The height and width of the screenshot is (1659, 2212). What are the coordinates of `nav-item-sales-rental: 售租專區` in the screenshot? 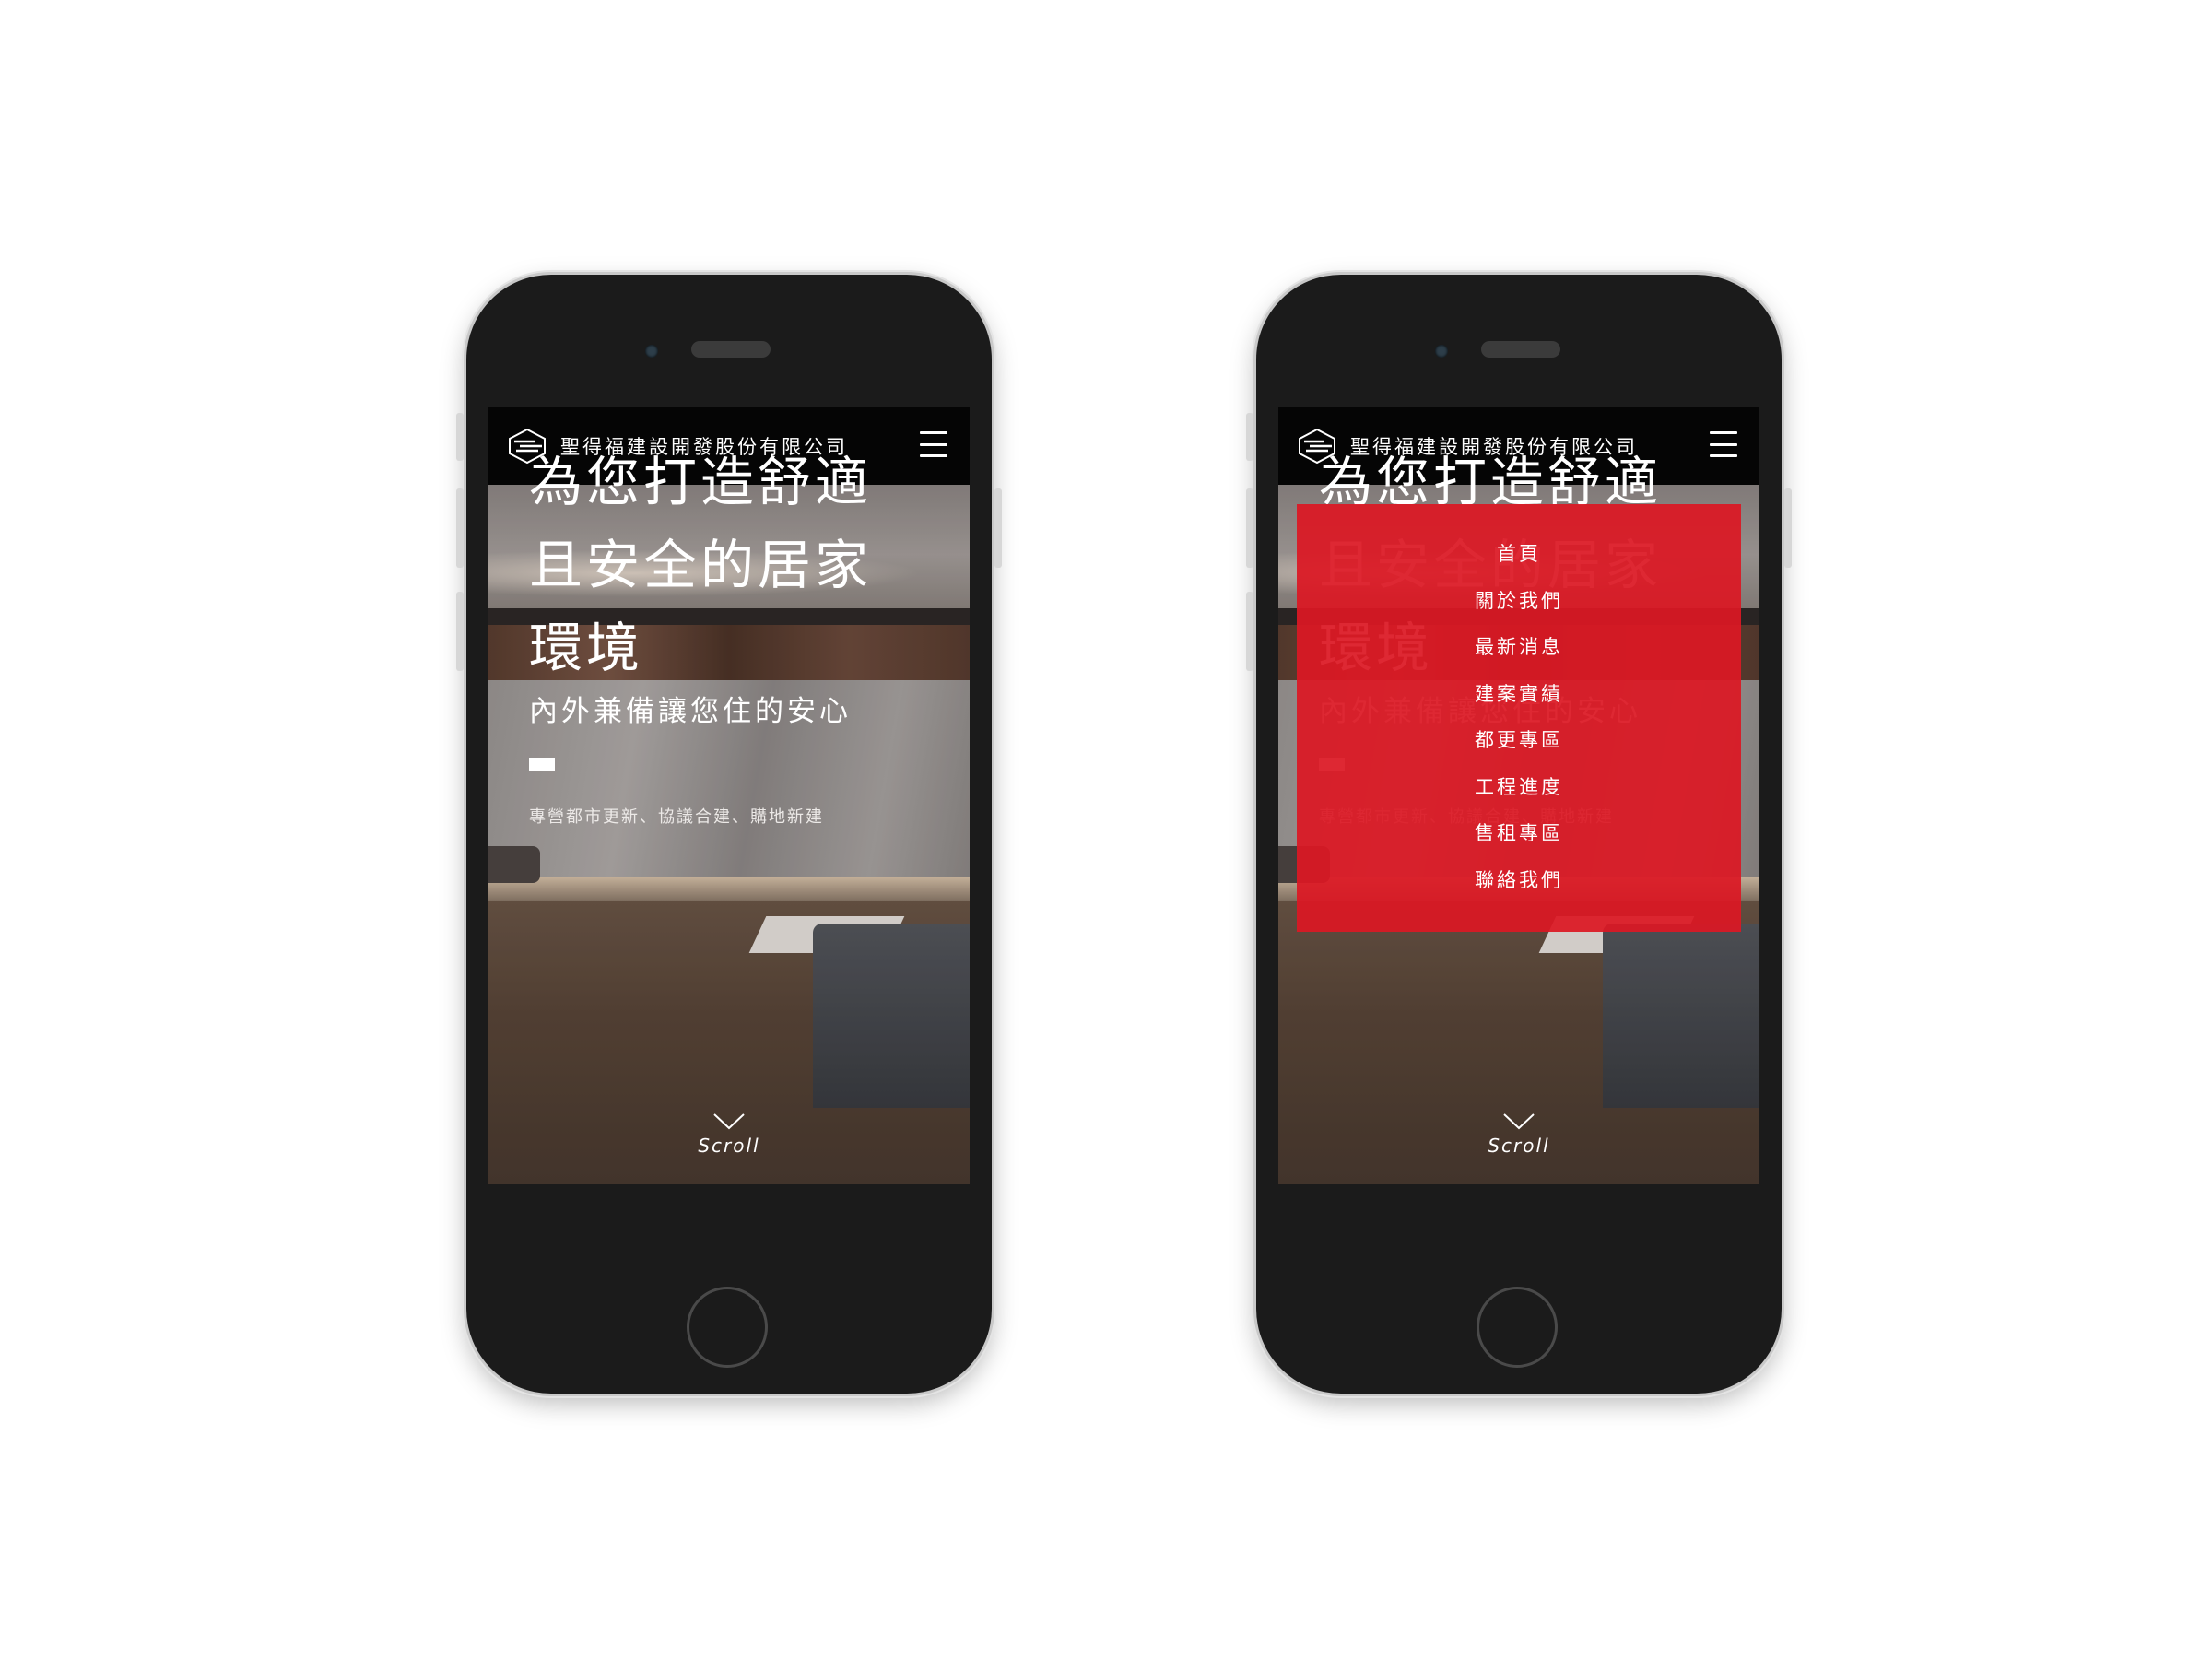 It's located at (1519, 841).